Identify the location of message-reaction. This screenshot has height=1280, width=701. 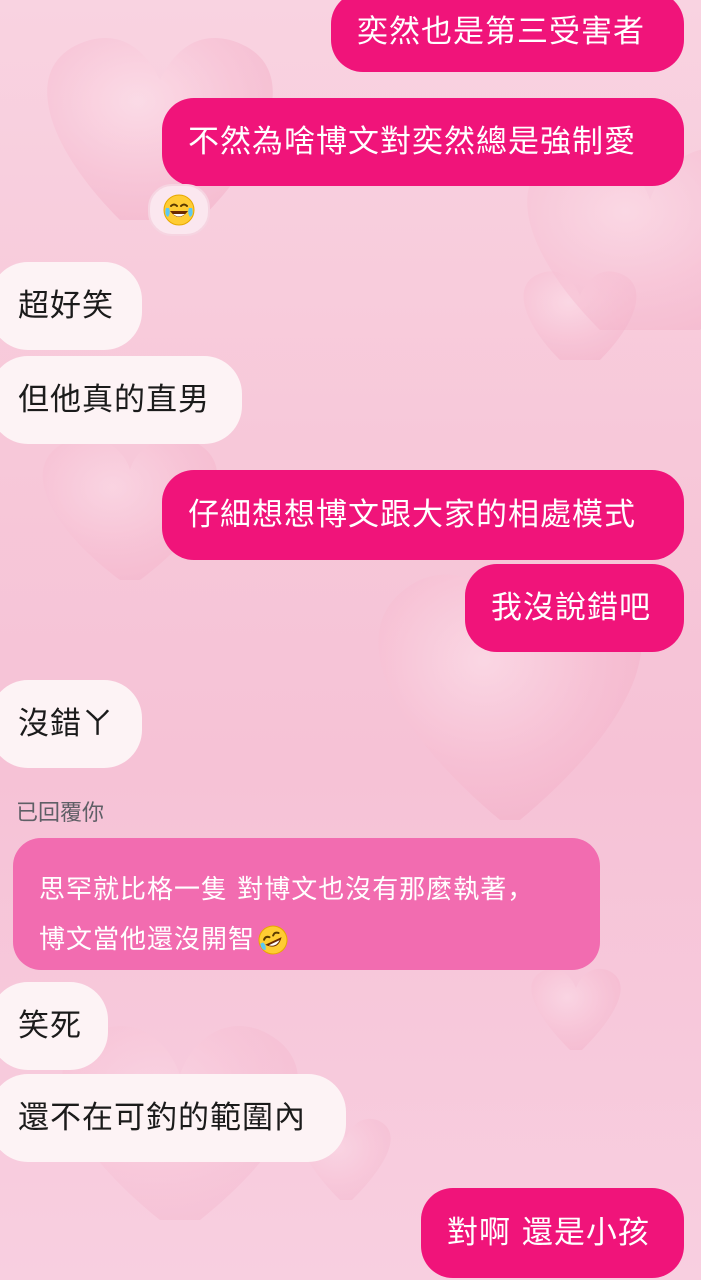
(179, 210).